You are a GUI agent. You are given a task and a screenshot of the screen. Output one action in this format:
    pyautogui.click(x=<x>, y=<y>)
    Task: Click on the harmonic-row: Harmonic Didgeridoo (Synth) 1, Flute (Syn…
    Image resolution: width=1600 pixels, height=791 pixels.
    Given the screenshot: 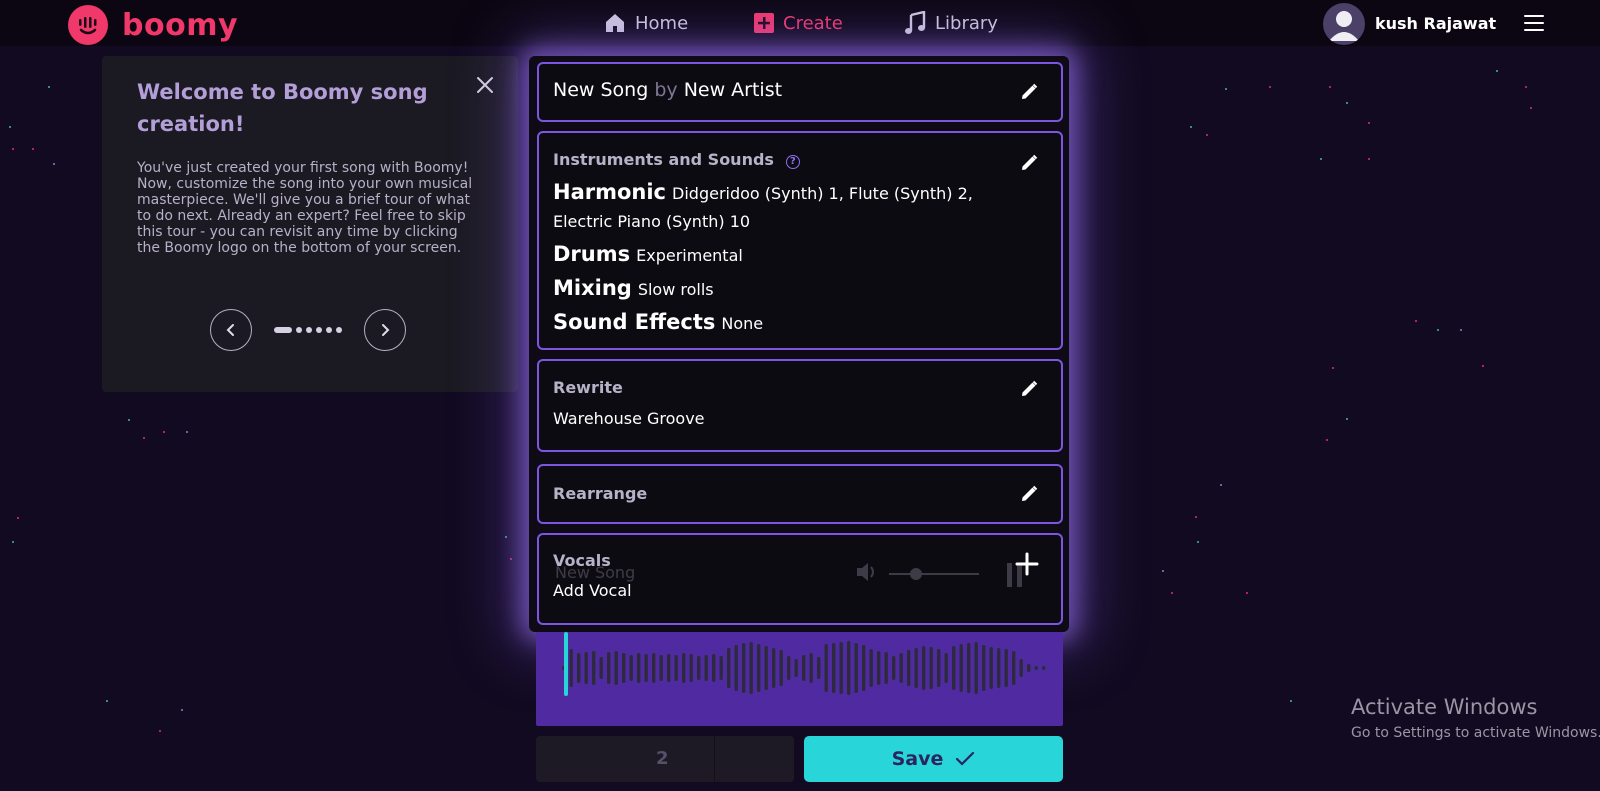 What is the action you would take?
    pyautogui.click(x=793, y=207)
    